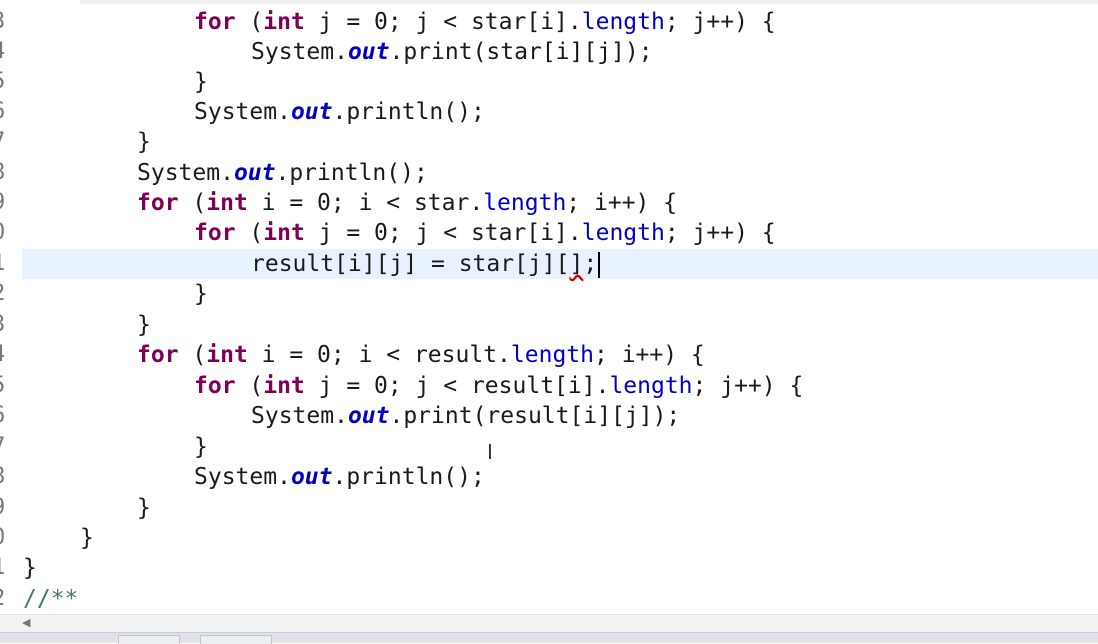  What do you see at coordinates (51, 599) in the screenshot?
I see `comment-token: //**` at bounding box center [51, 599].